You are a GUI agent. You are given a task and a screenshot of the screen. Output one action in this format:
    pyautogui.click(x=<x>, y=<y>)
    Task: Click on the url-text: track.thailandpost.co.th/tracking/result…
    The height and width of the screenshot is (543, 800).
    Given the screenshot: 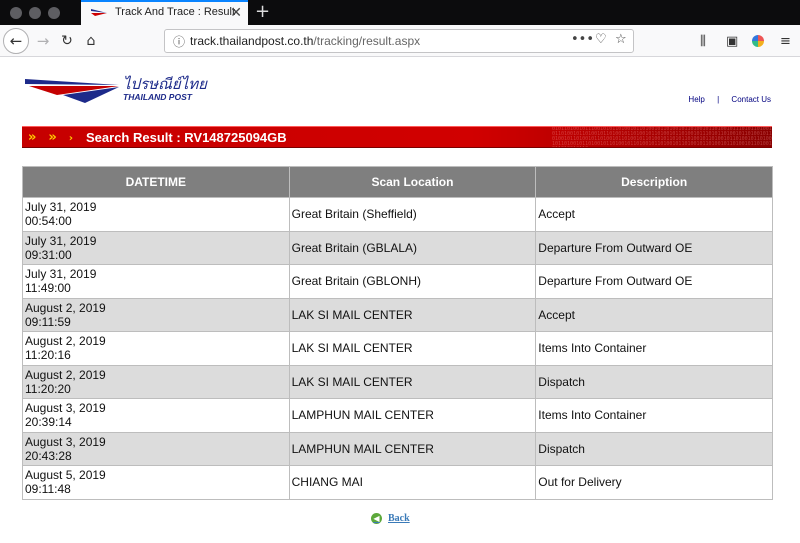 What is the action you would take?
    pyautogui.click(x=305, y=41)
    